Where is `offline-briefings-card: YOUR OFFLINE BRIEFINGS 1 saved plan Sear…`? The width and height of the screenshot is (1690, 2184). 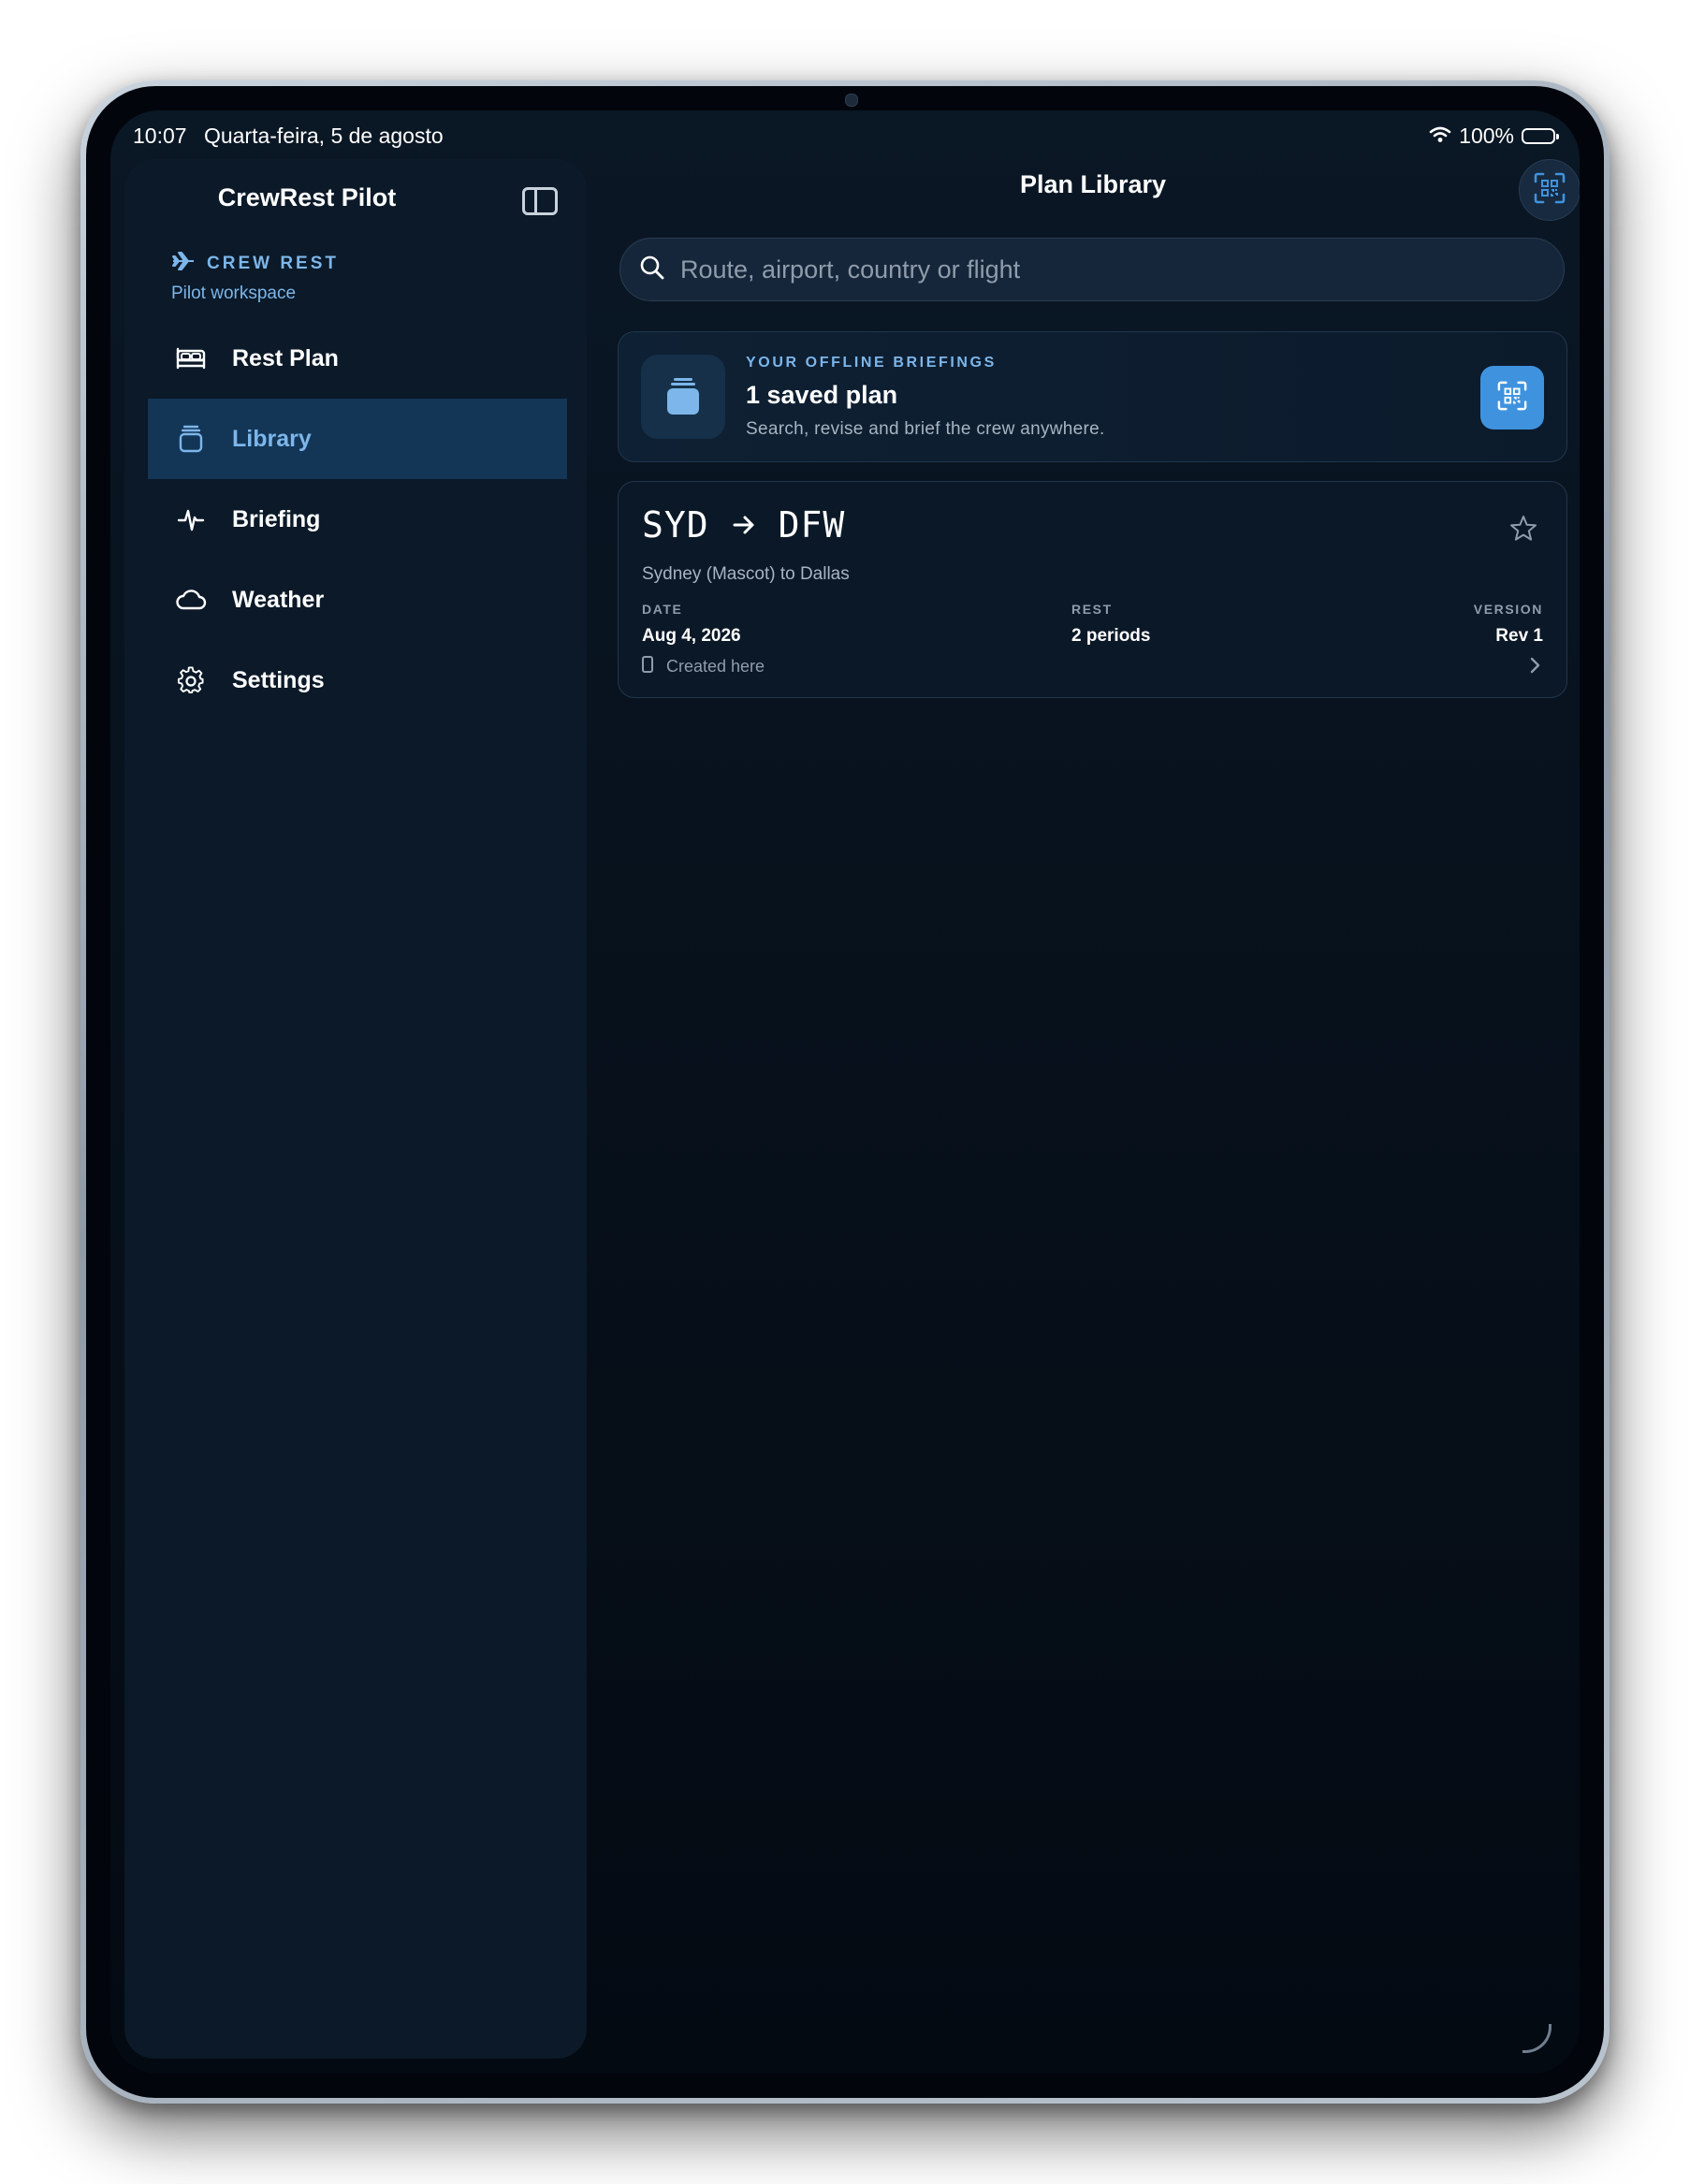
offline-briefings-card: YOUR OFFLINE BRIEFINGS 1 saved plan Sear… is located at coordinates (1092, 396).